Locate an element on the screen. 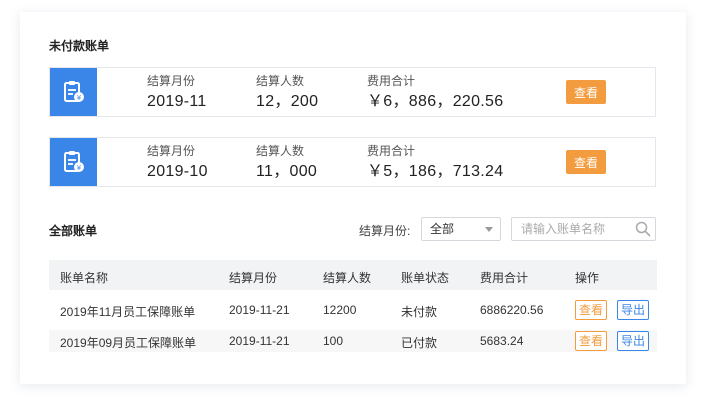  all-bills-title: 全部账单 is located at coordinates (73, 231).